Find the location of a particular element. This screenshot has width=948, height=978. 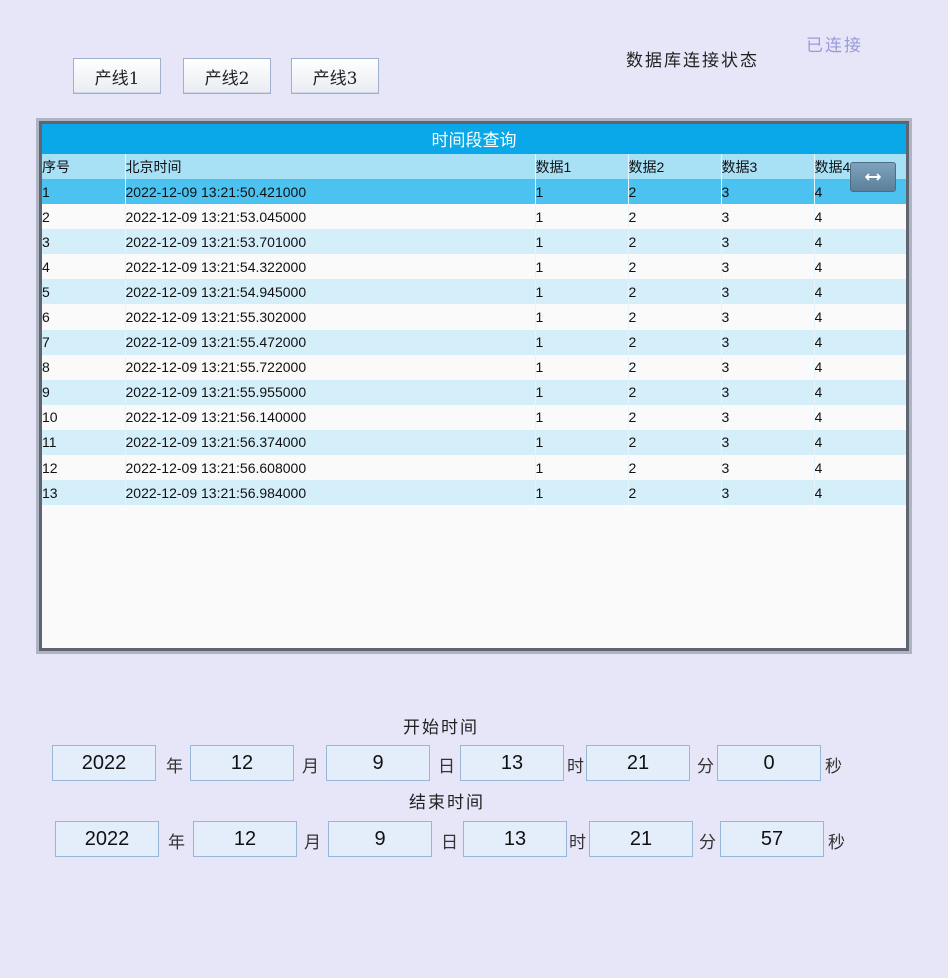

end-minute-input: 21 is located at coordinates (641, 839).